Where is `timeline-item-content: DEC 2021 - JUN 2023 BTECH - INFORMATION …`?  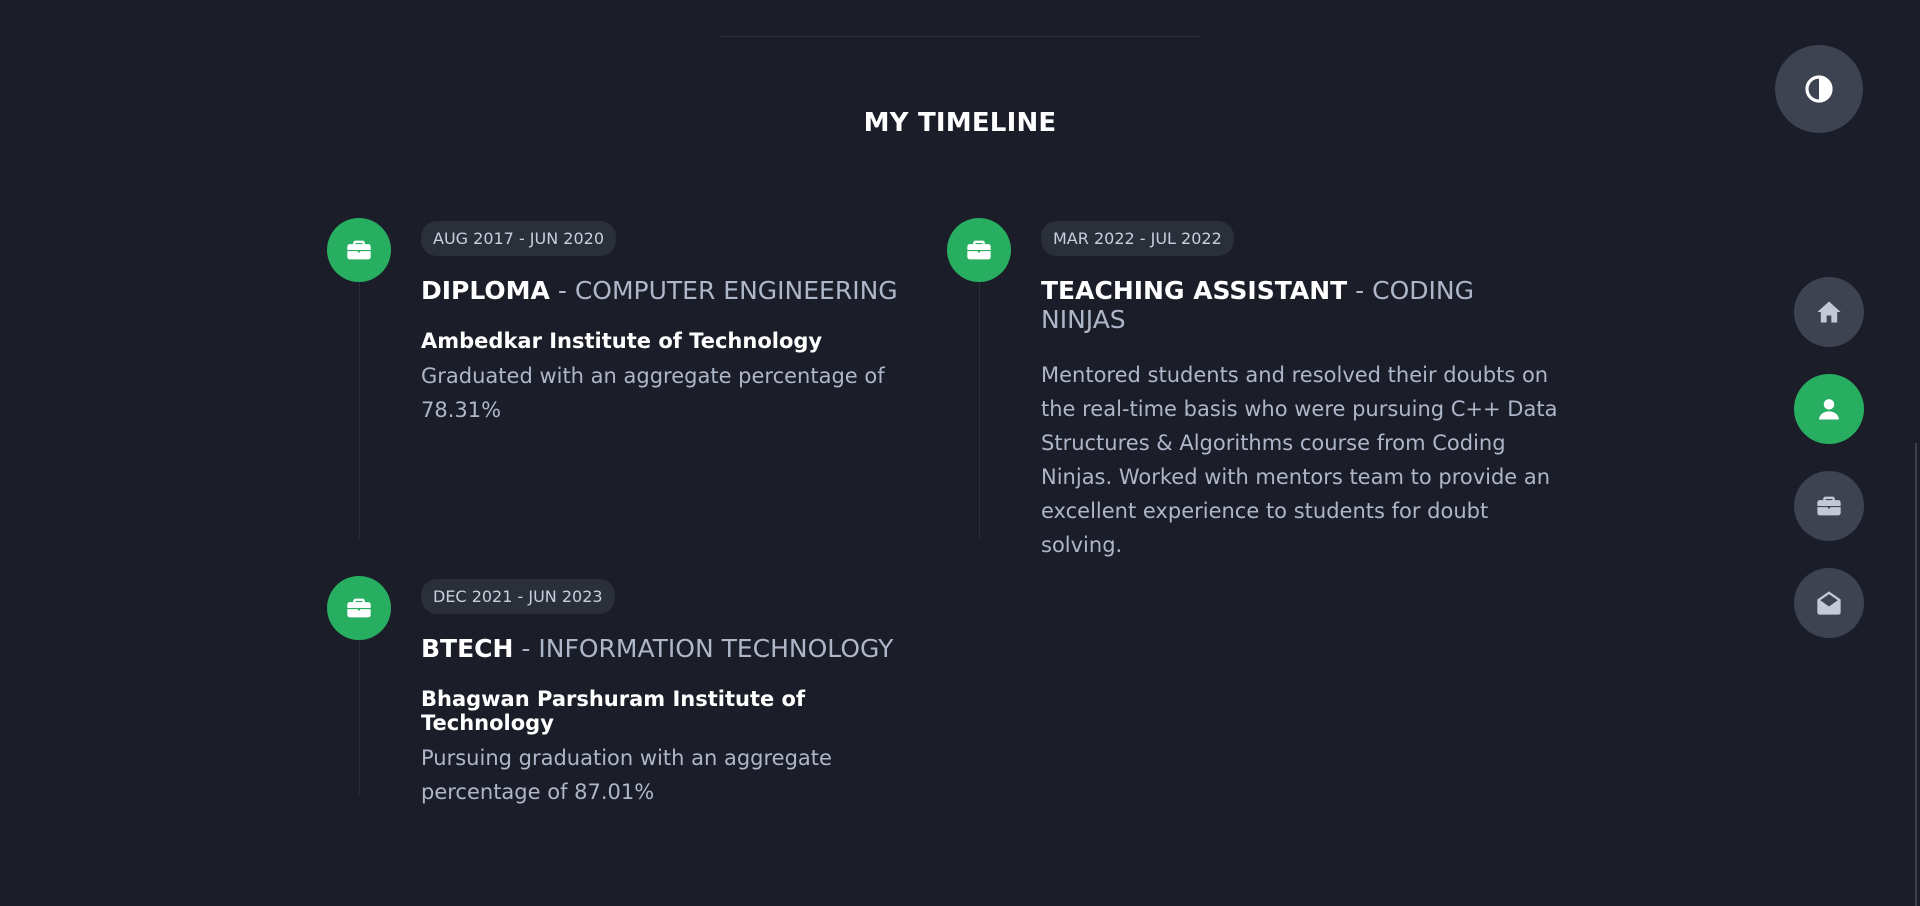
timeline-item-content: DEC 2021 - JUN 2023 BTECH - INFORMATION … is located at coordinates (681, 694).